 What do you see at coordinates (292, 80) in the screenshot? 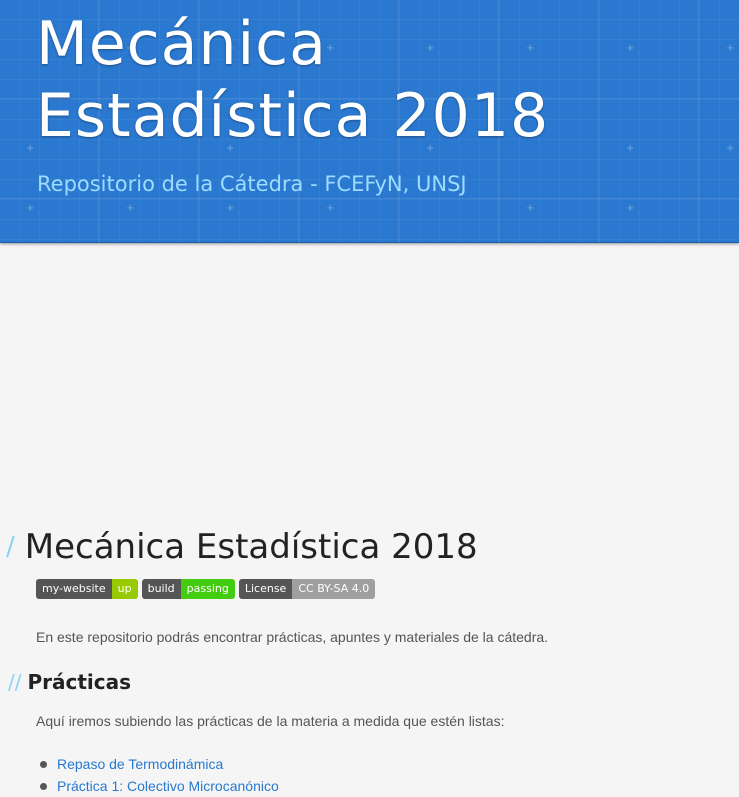
I see `site-title: Mecánica Estadística 2018` at bounding box center [292, 80].